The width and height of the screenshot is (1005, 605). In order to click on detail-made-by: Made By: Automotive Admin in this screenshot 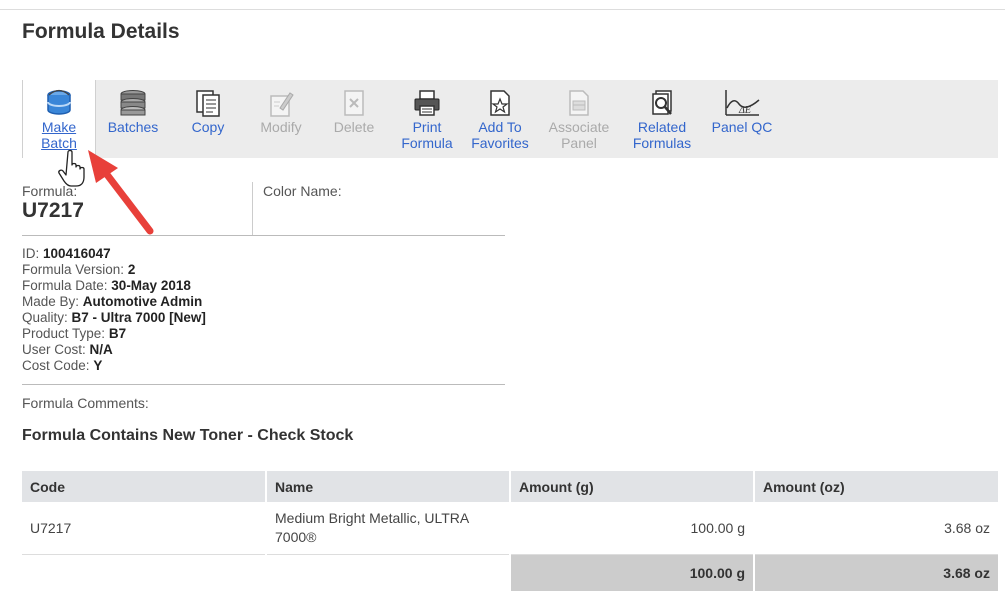, I will do `click(112, 301)`.